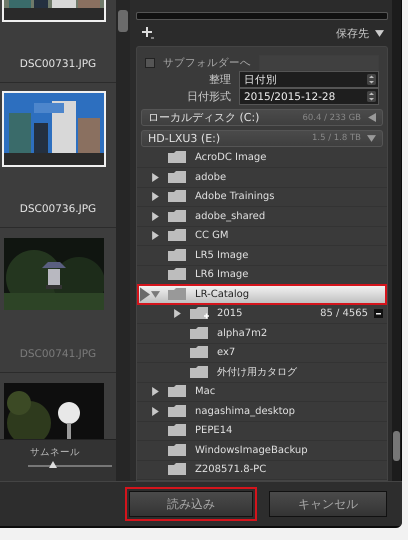 This screenshot has width=408, height=540. Describe the element at coordinates (222, 255) in the screenshot. I see `folder-name: LR5 Image` at that location.